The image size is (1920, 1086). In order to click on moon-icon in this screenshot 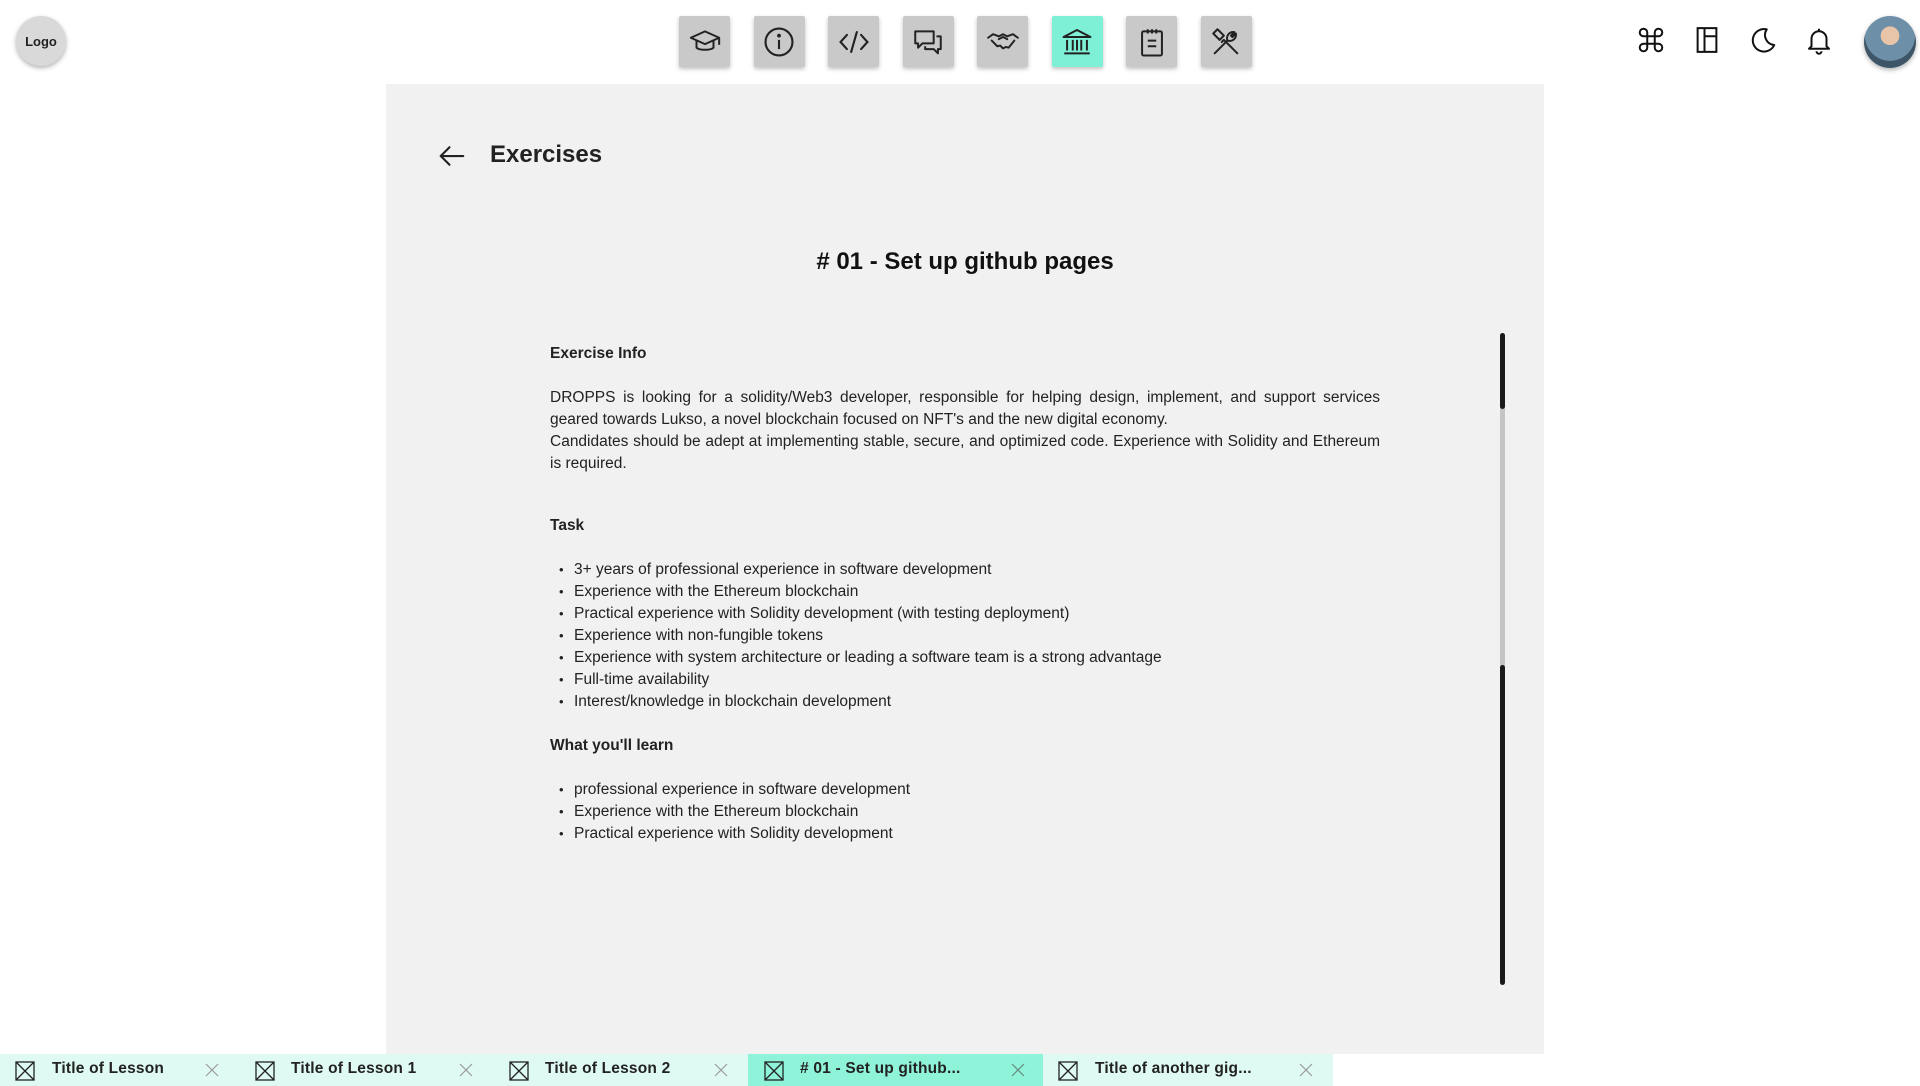, I will do `click(1763, 40)`.